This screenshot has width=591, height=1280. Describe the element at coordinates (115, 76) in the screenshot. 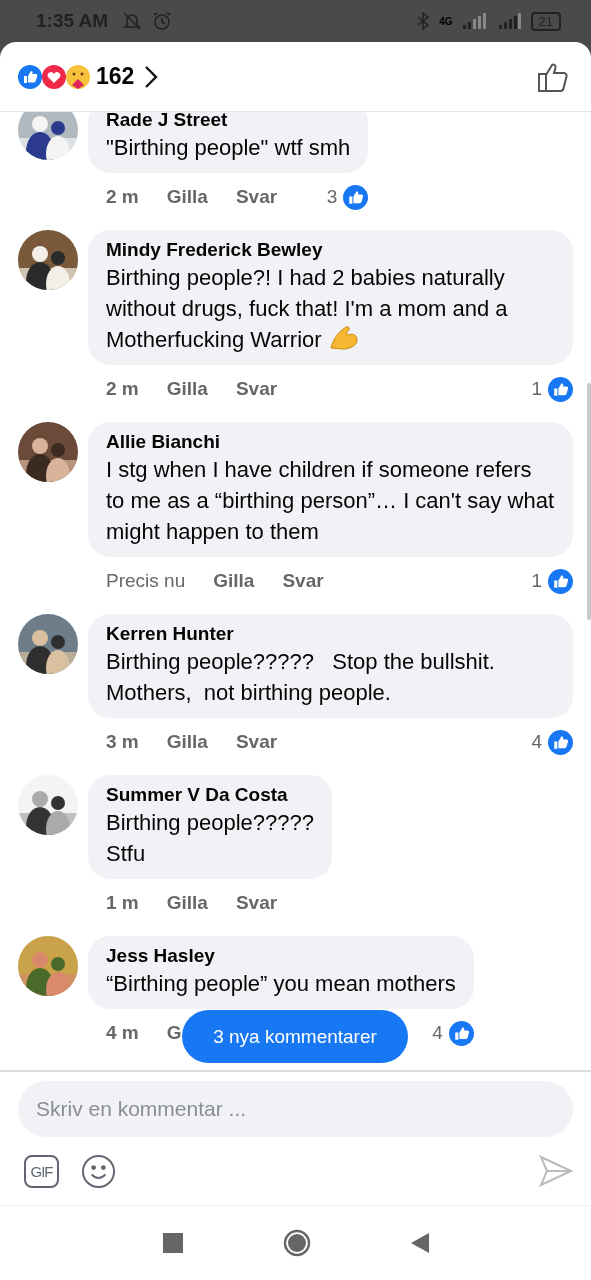

I see `reaction-count: 162` at that location.